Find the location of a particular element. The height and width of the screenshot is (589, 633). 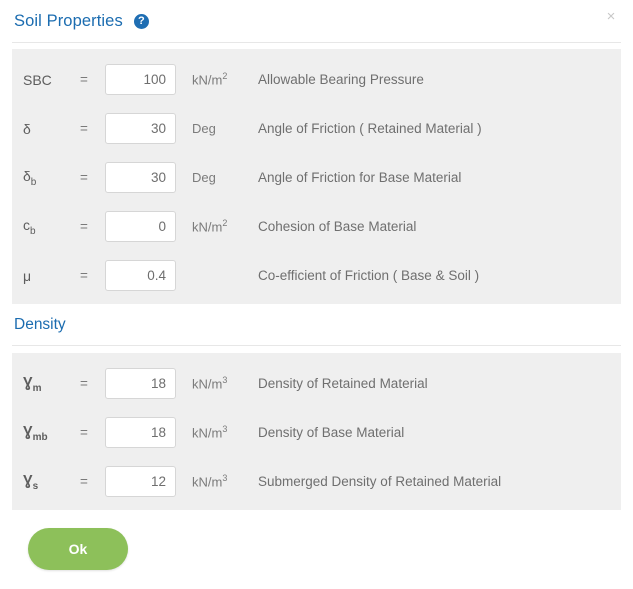

property-description: Density of Retained Material is located at coordinates (343, 383).